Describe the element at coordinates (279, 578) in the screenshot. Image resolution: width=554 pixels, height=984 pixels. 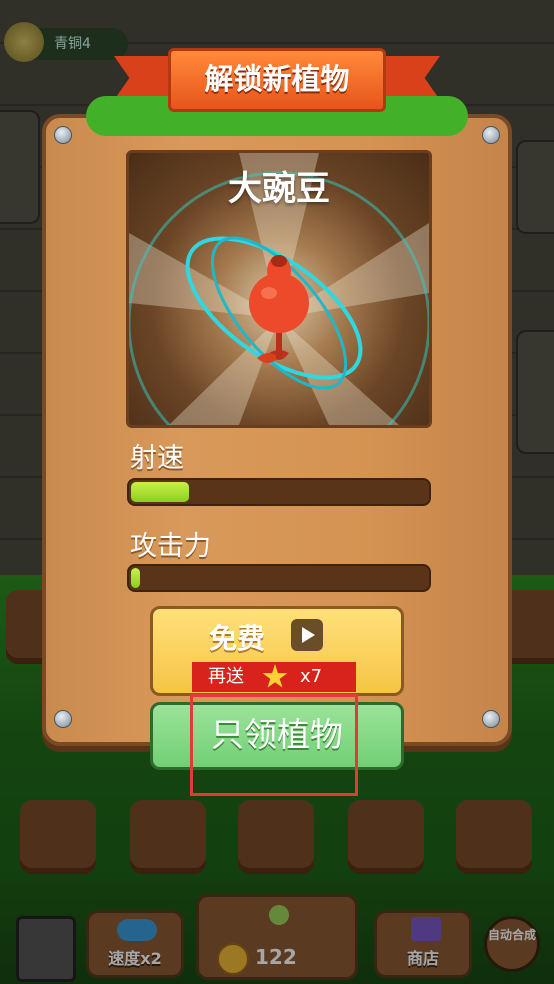
I see `attack-bar` at that location.